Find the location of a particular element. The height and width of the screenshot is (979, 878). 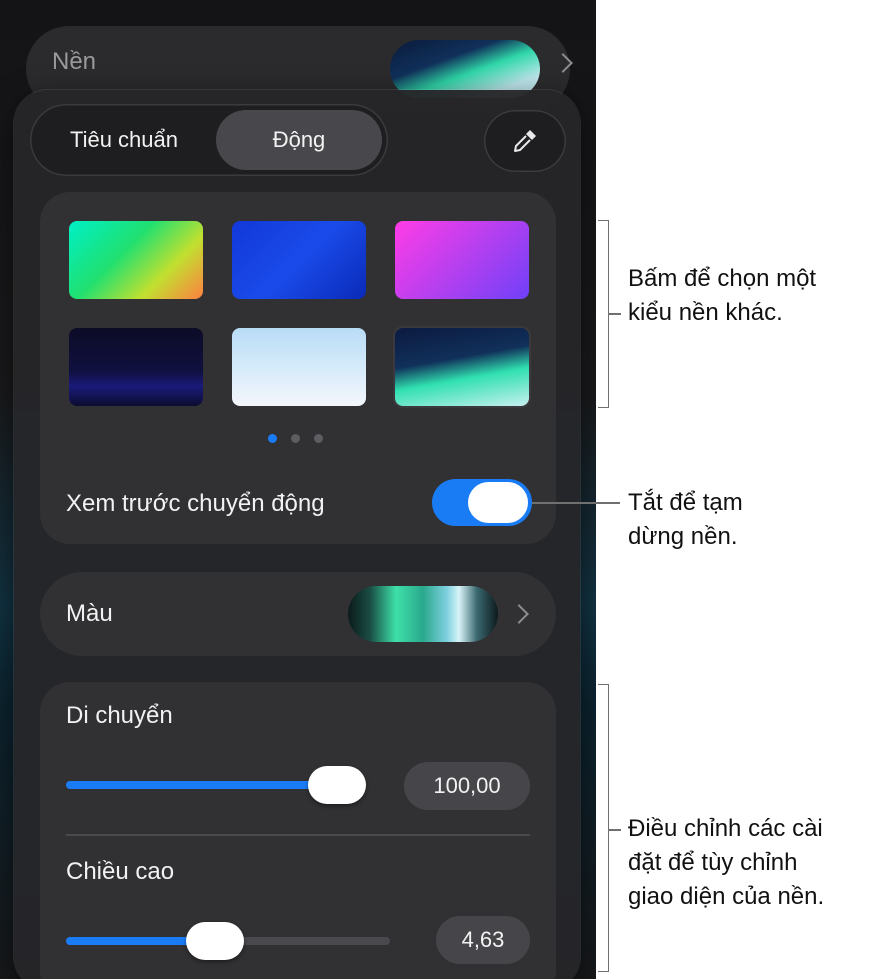

toggle-callout-line2: dừng nền. is located at coordinates (683, 536).